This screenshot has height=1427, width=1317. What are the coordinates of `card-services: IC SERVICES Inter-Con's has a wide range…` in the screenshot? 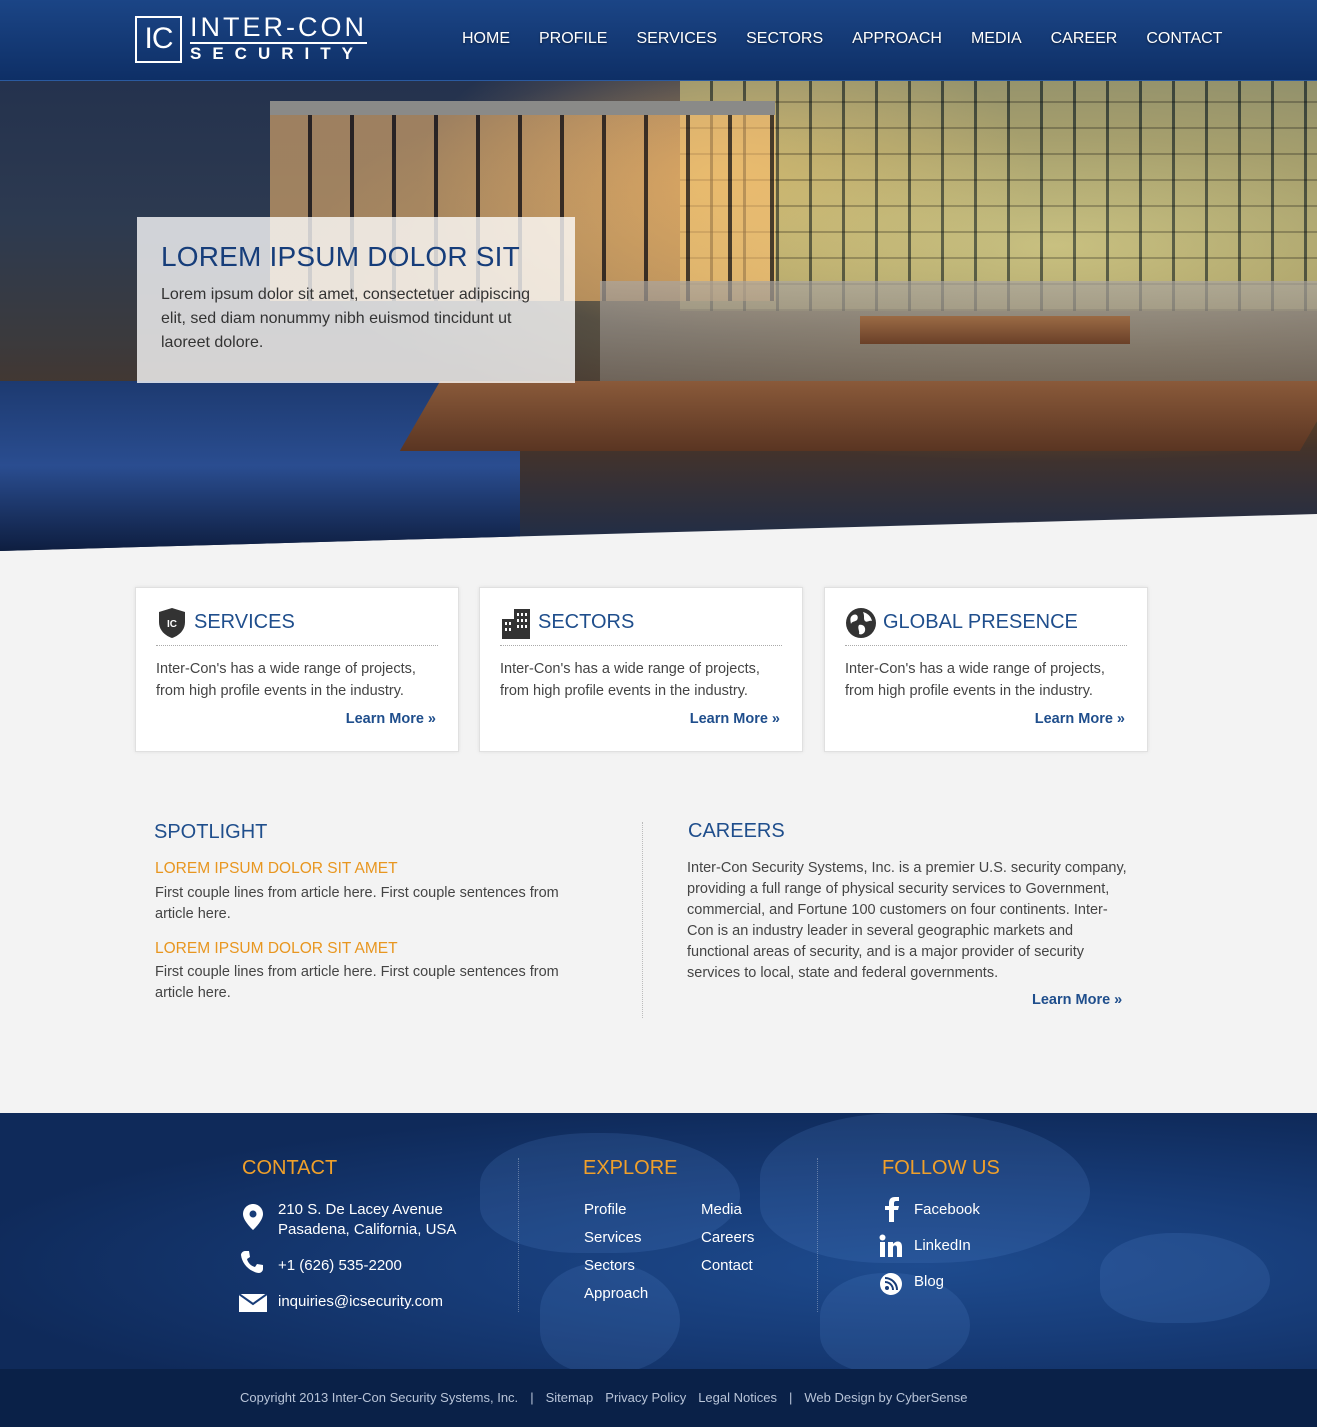 It's located at (297, 669).